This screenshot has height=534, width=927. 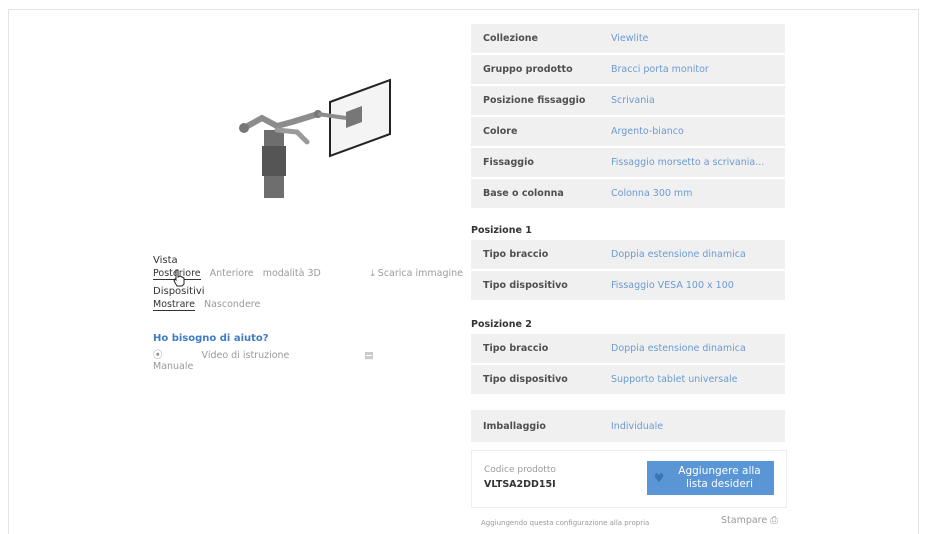 I want to click on spec-value: Individuale, so click(x=637, y=426).